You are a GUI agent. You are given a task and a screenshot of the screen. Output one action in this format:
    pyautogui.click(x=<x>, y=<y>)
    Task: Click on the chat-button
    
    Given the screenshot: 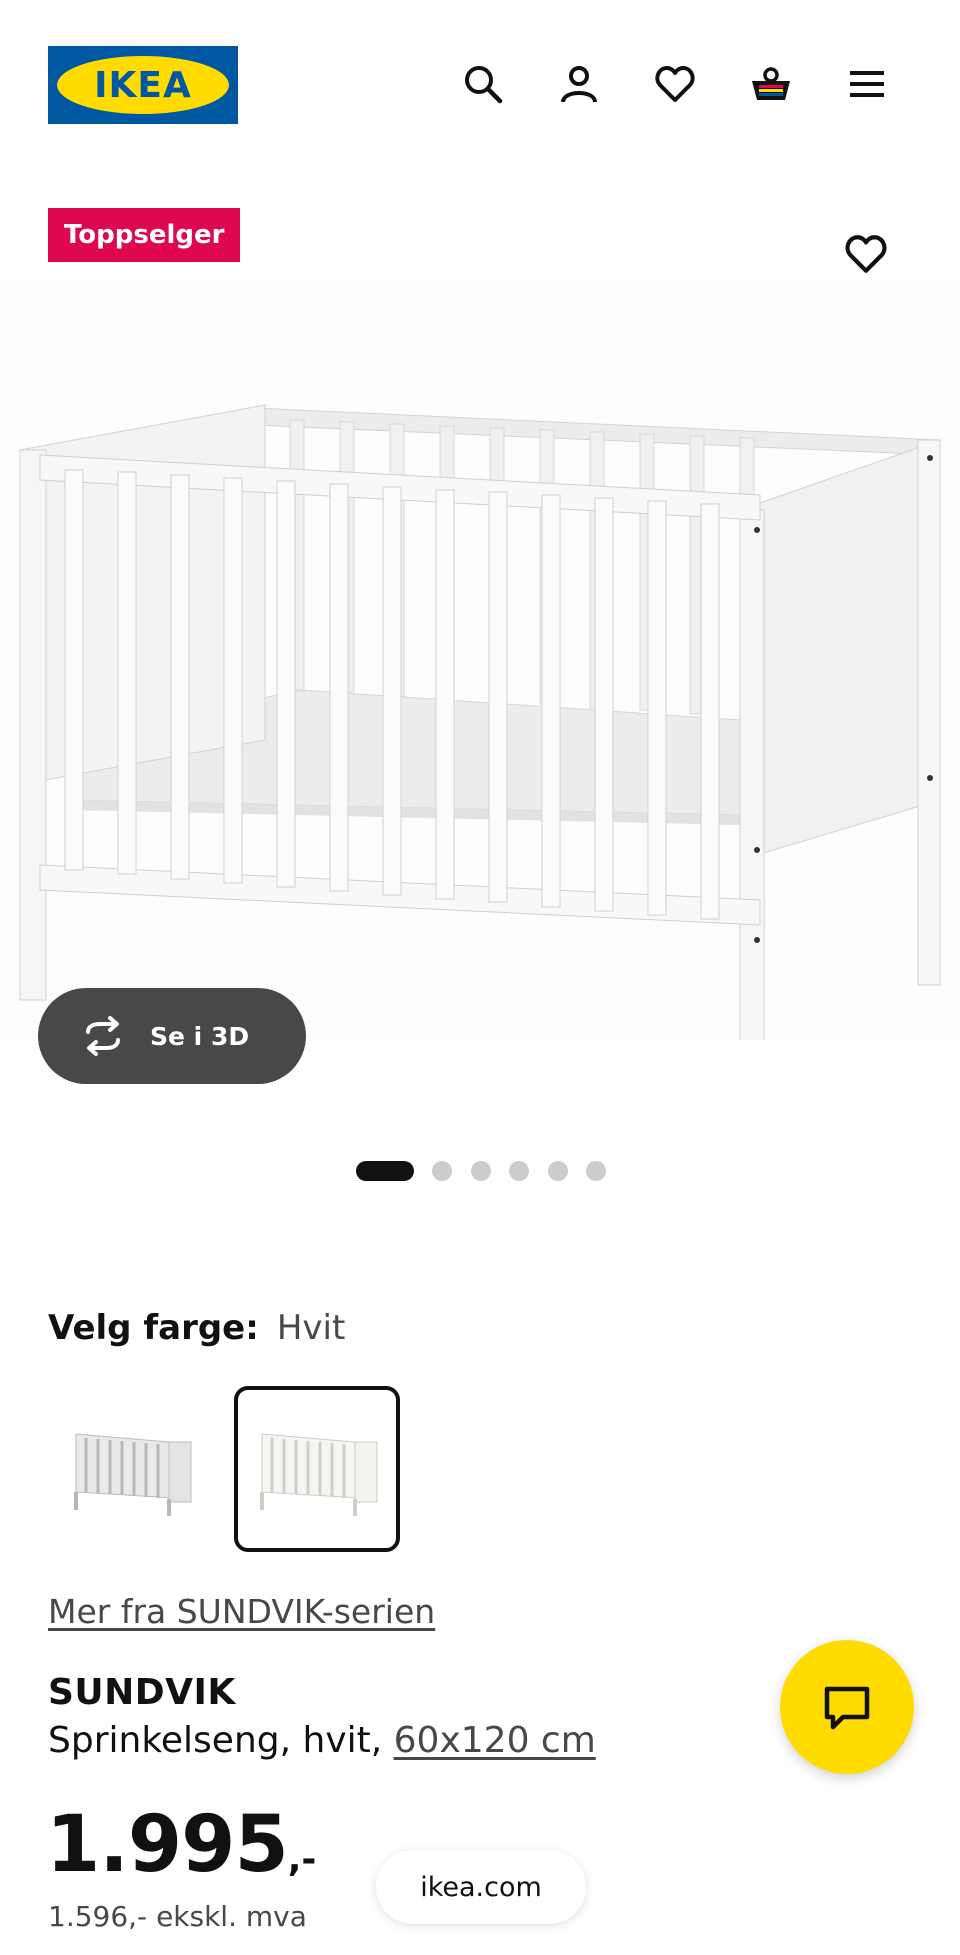 What is the action you would take?
    pyautogui.click(x=847, y=1707)
    